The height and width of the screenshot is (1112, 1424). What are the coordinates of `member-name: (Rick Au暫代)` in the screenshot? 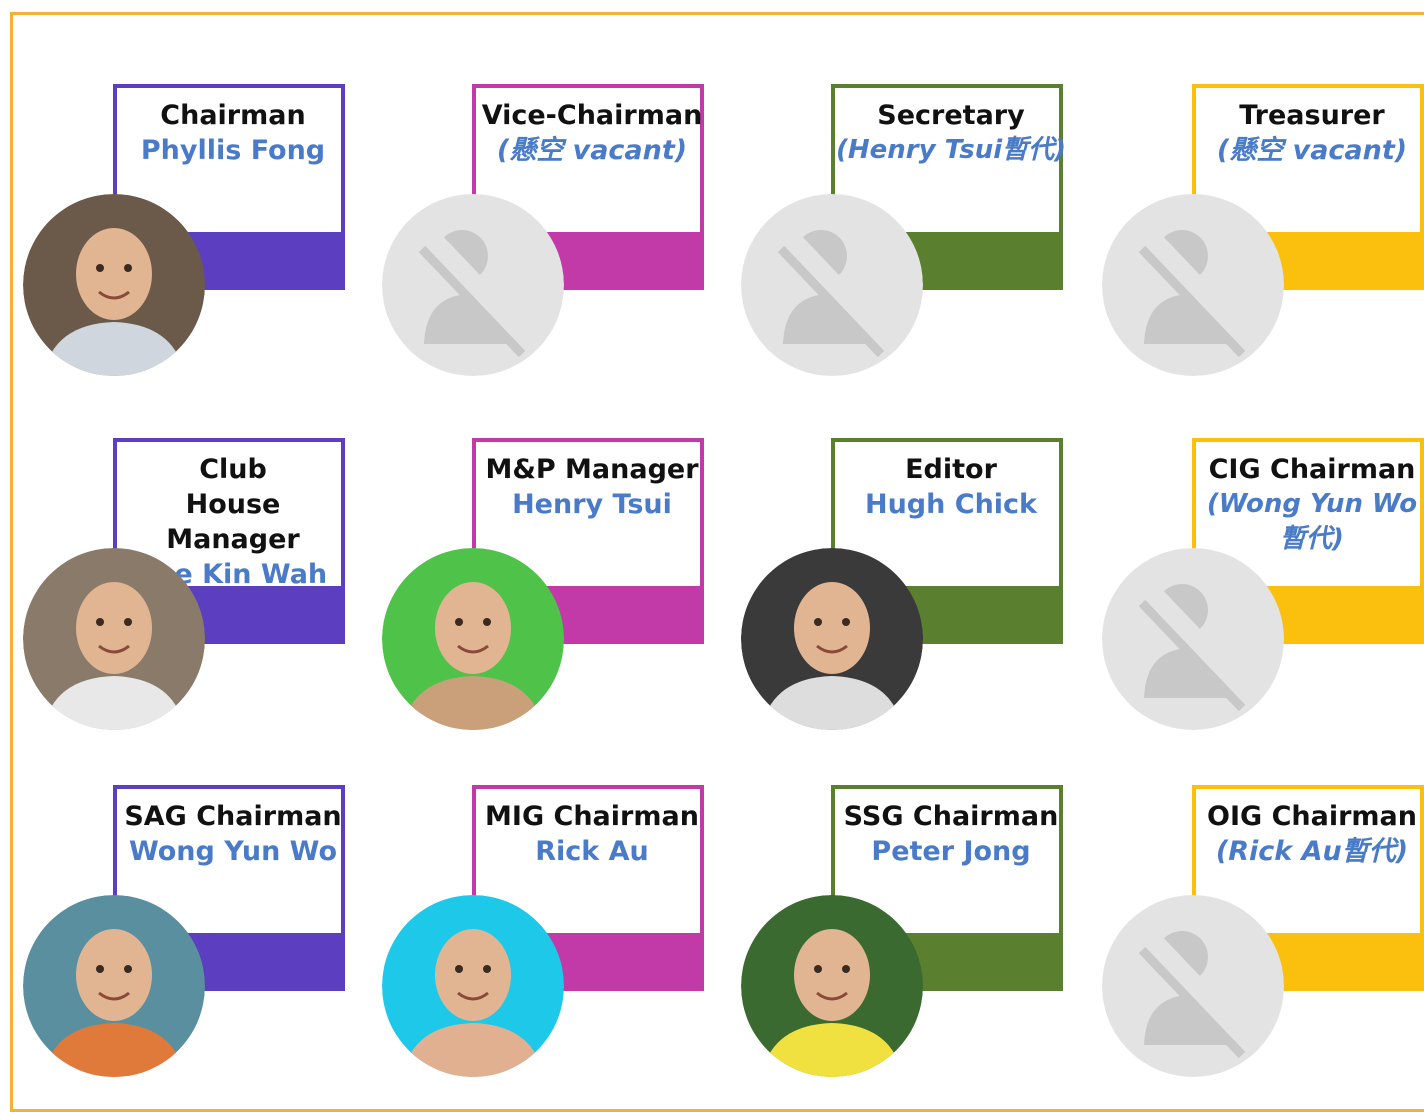 It's located at (1312, 851).